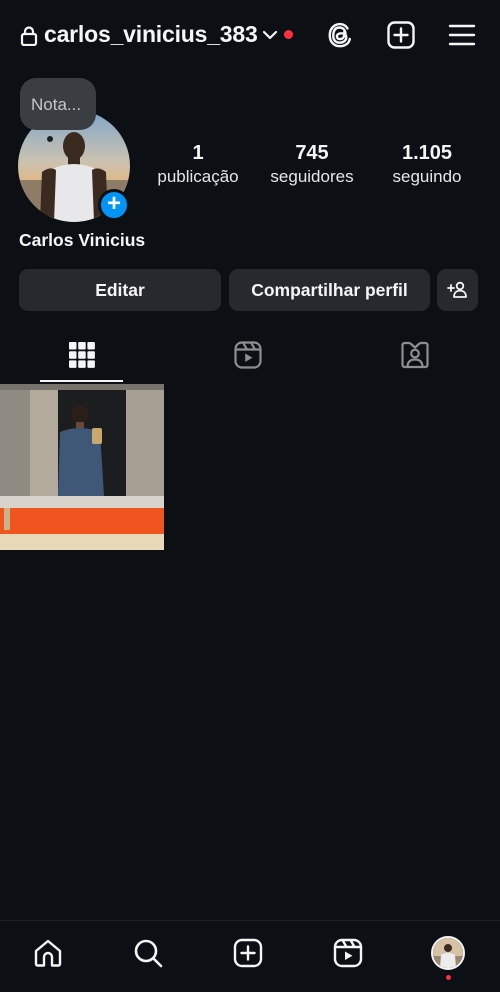 The image size is (500, 992). I want to click on add-person-icon, so click(457, 289).